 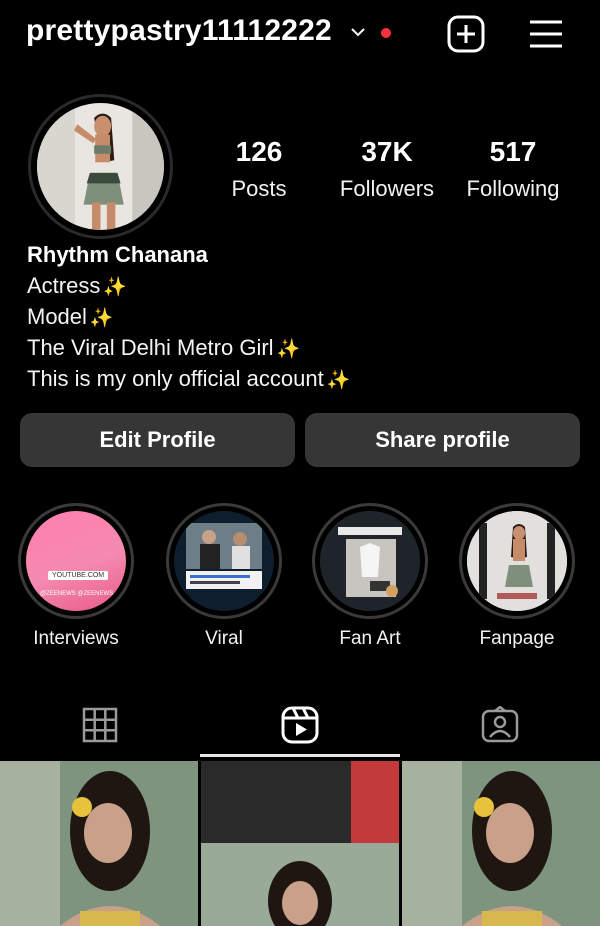 I want to click on followers-count: 37K, so click(x=387, y=151).